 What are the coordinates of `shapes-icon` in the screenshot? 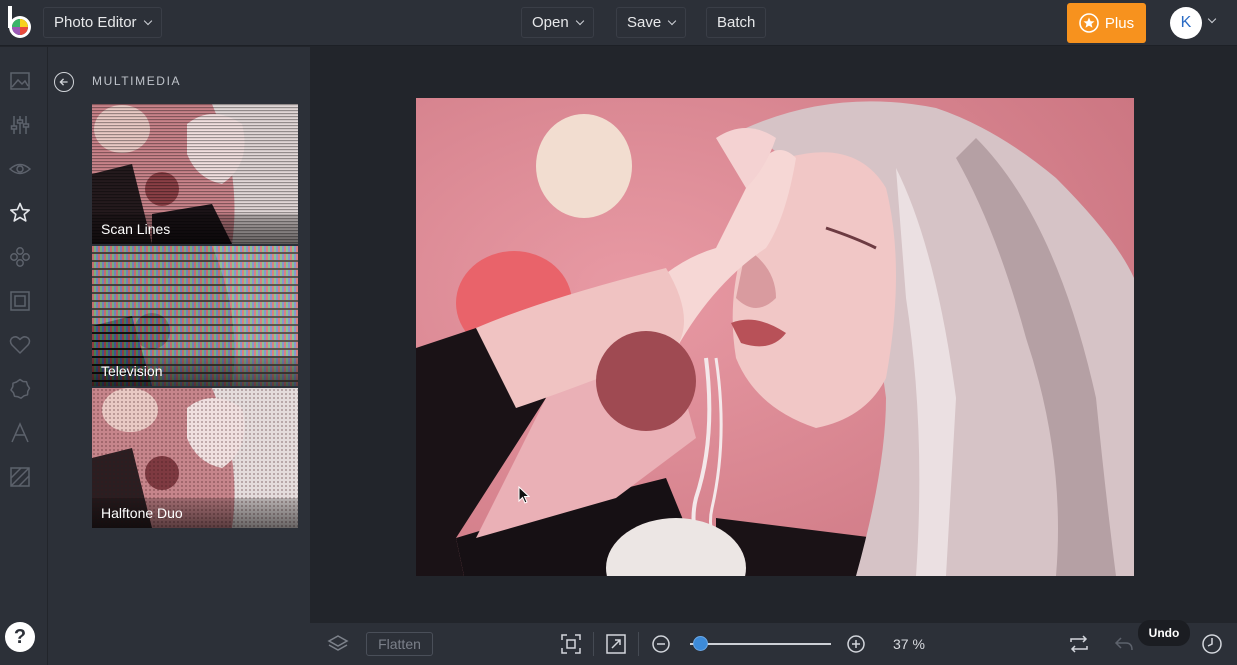 It's located at (20, 257).